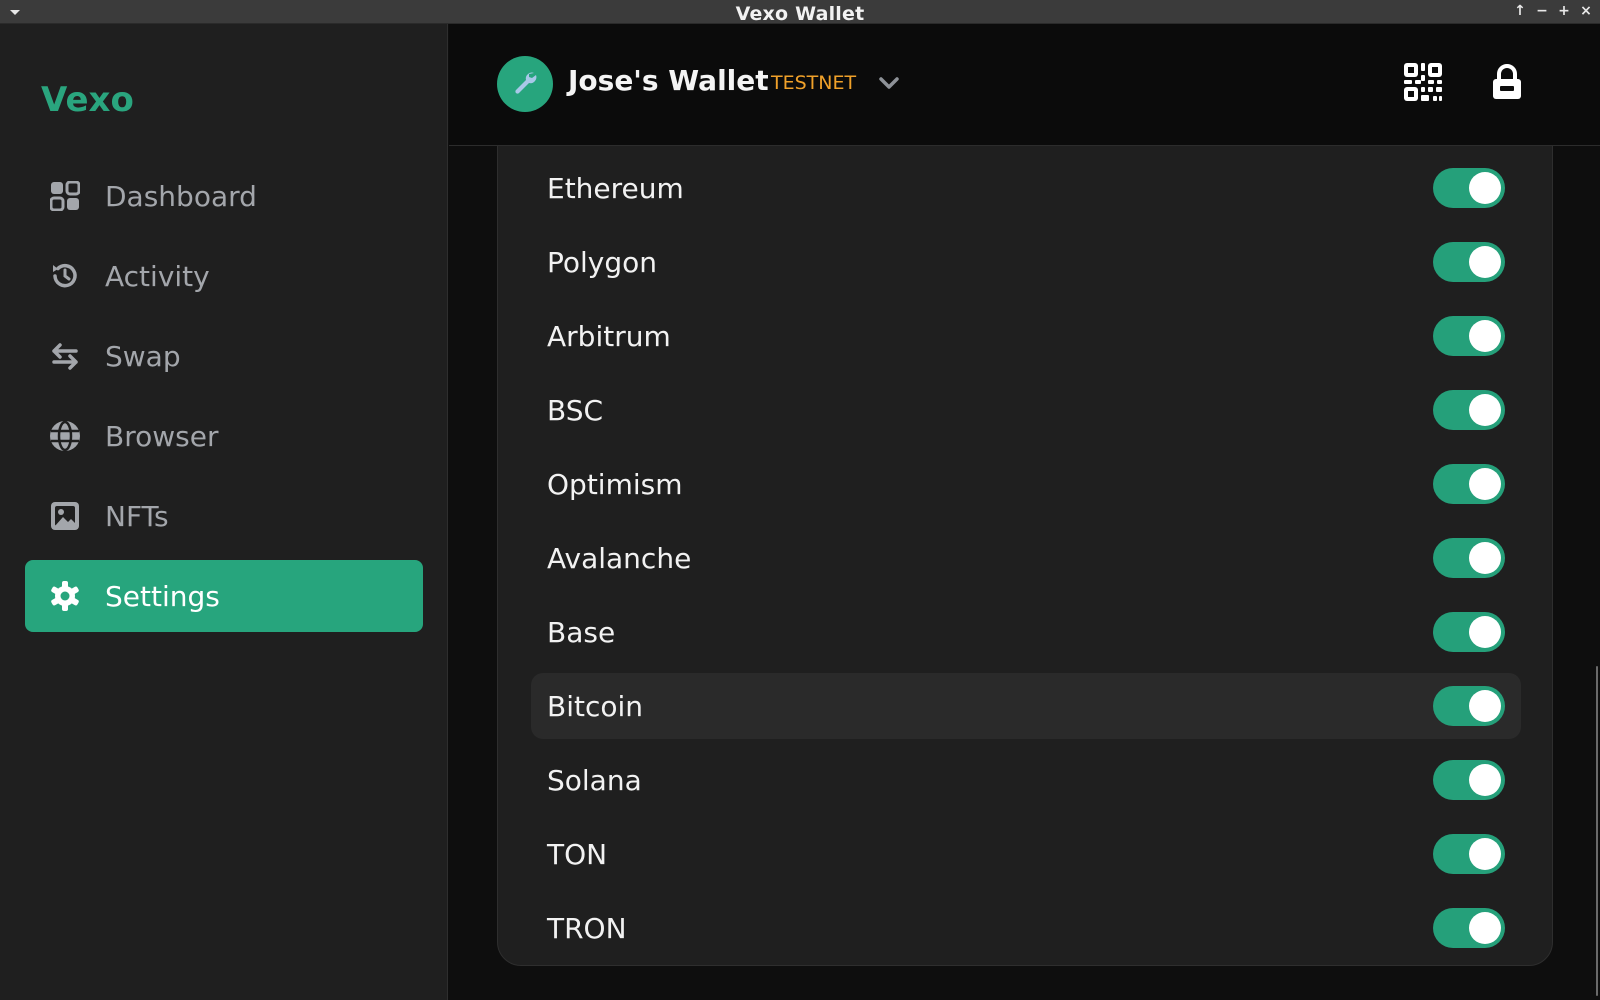  I want to click on chain-name: Ethereum, so click(615, 188).